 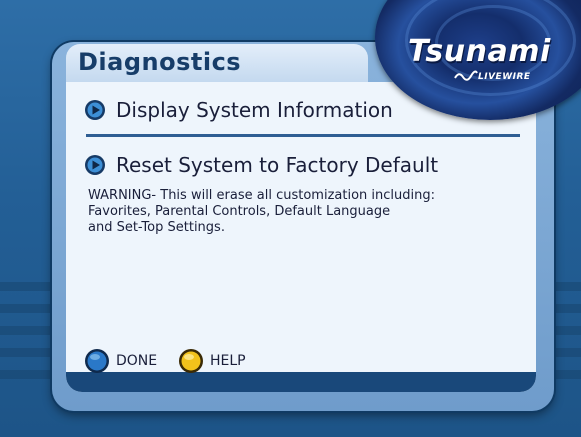 What do you see at coordinates (254, 110) in the screenshot?
I see `menu-item-label: Display System Information` at bounding box center [254, 110].